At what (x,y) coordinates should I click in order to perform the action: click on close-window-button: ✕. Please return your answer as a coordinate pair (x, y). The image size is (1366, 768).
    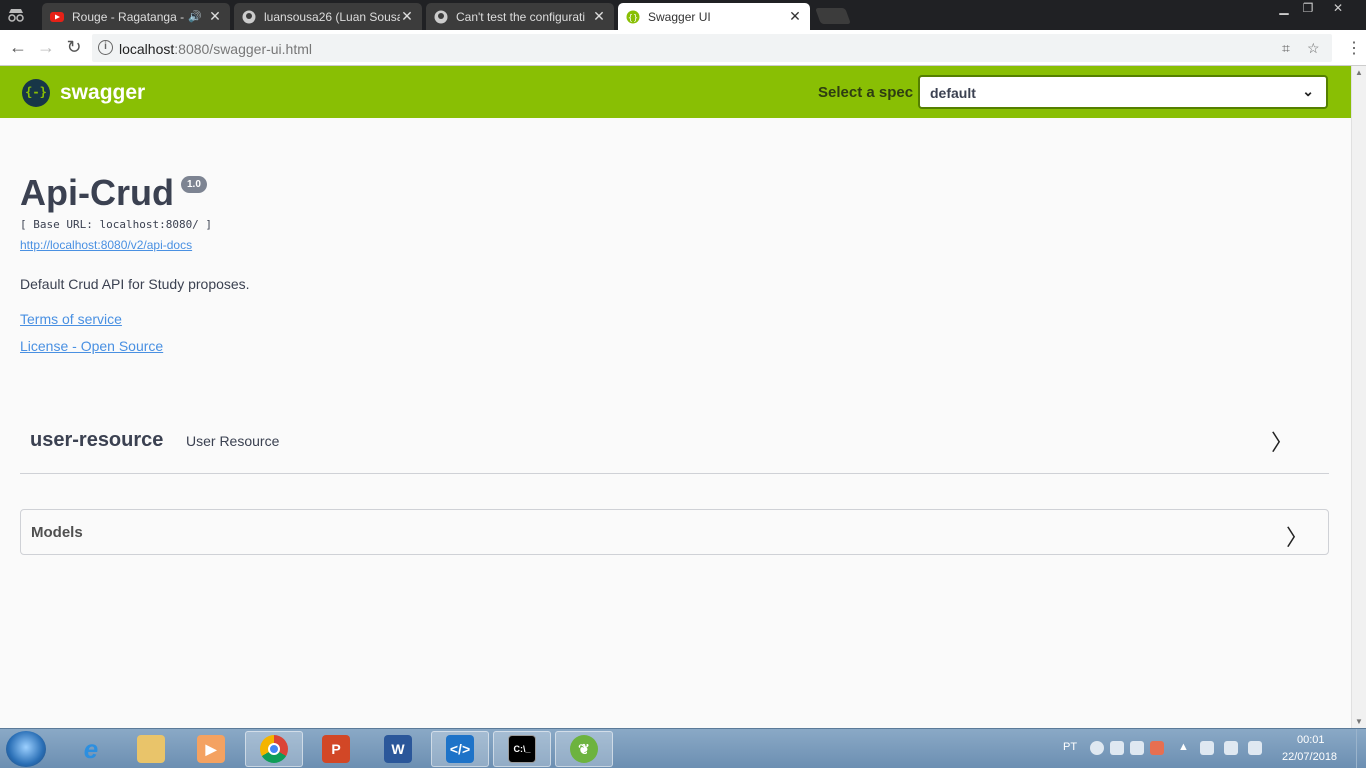
    Looking at the image, I should click on (1338, 9).